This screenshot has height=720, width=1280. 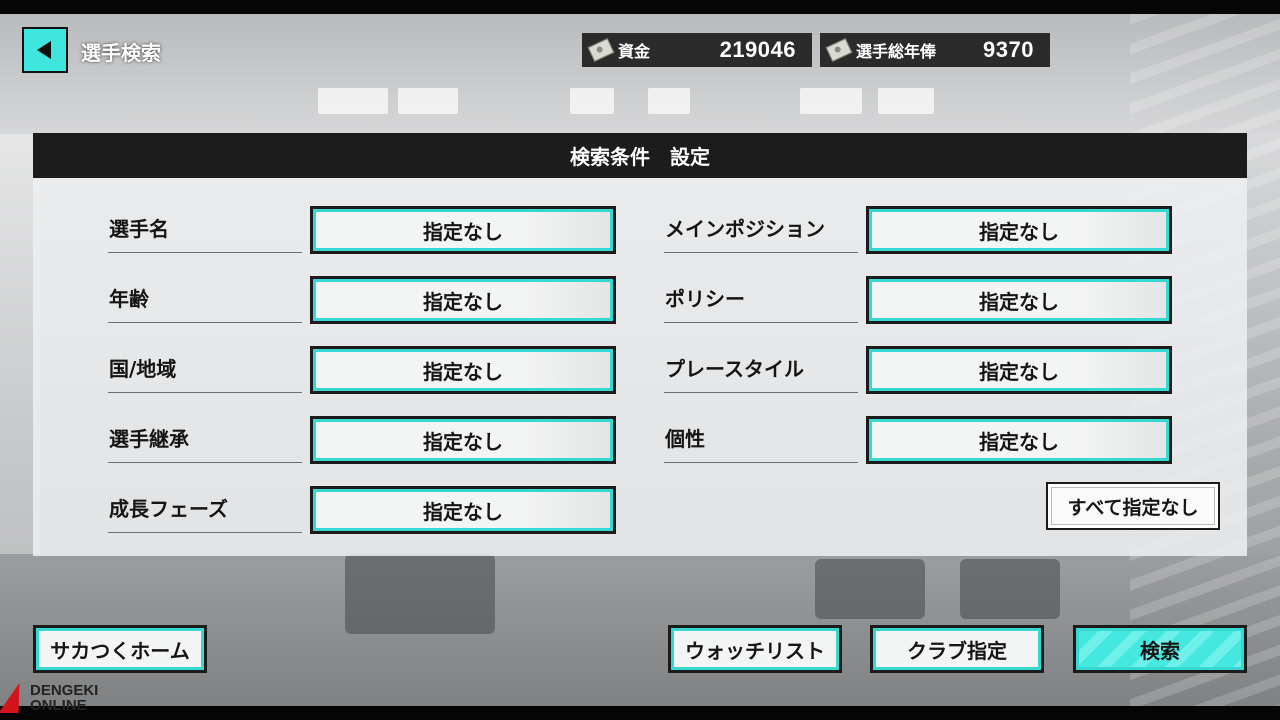 I want to click on main-position-selector: 指定なし, so click(x=1019, y=230).